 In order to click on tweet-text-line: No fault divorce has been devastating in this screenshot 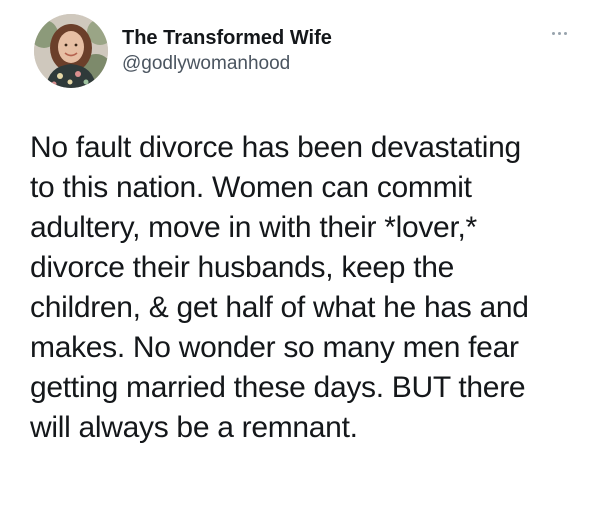, I will do `click(275, 147)`.